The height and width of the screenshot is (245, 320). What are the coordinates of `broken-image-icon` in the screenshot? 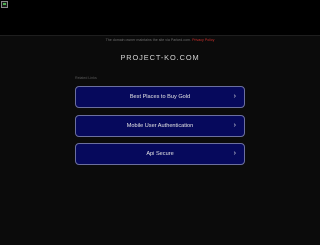 It's located at (4, 4).